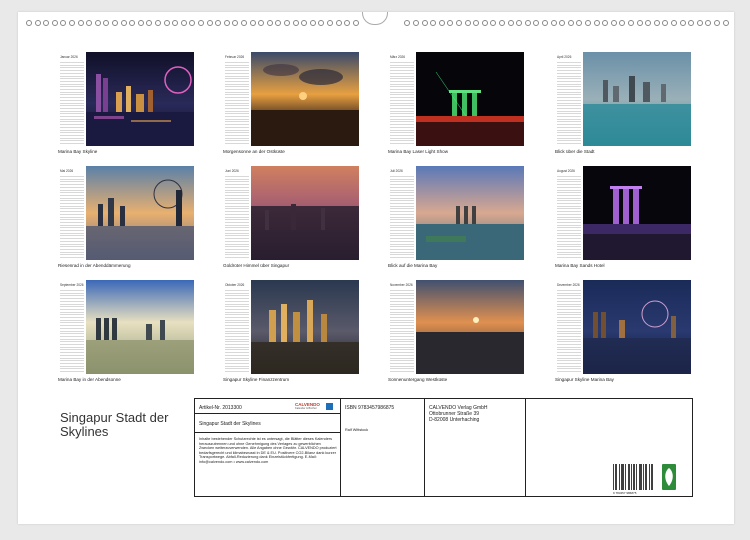 Image resolution: width=750 pixels, height=540 pixels. Describe the element at coordinates (456, 335) in the screenshot. I see `month-preview: November 2026 Sonnenuntergang Westküste` at that location.